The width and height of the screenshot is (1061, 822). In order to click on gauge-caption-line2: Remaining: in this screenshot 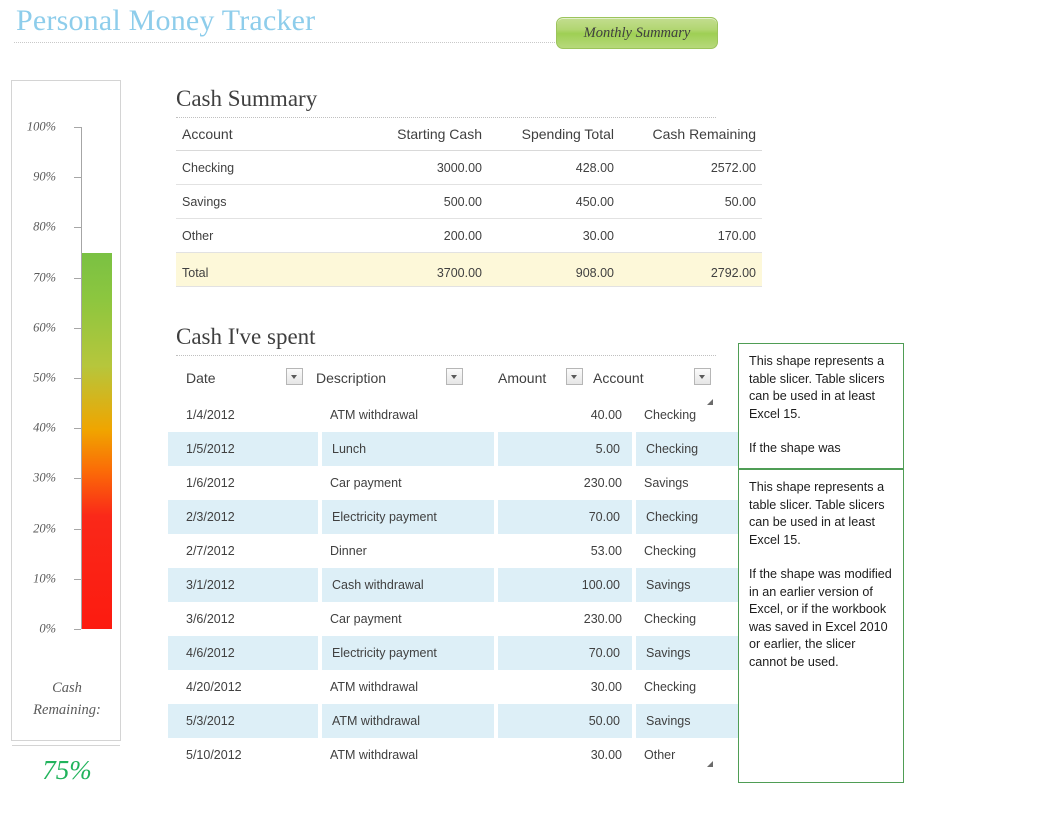, I will do `click(67, 710)`.